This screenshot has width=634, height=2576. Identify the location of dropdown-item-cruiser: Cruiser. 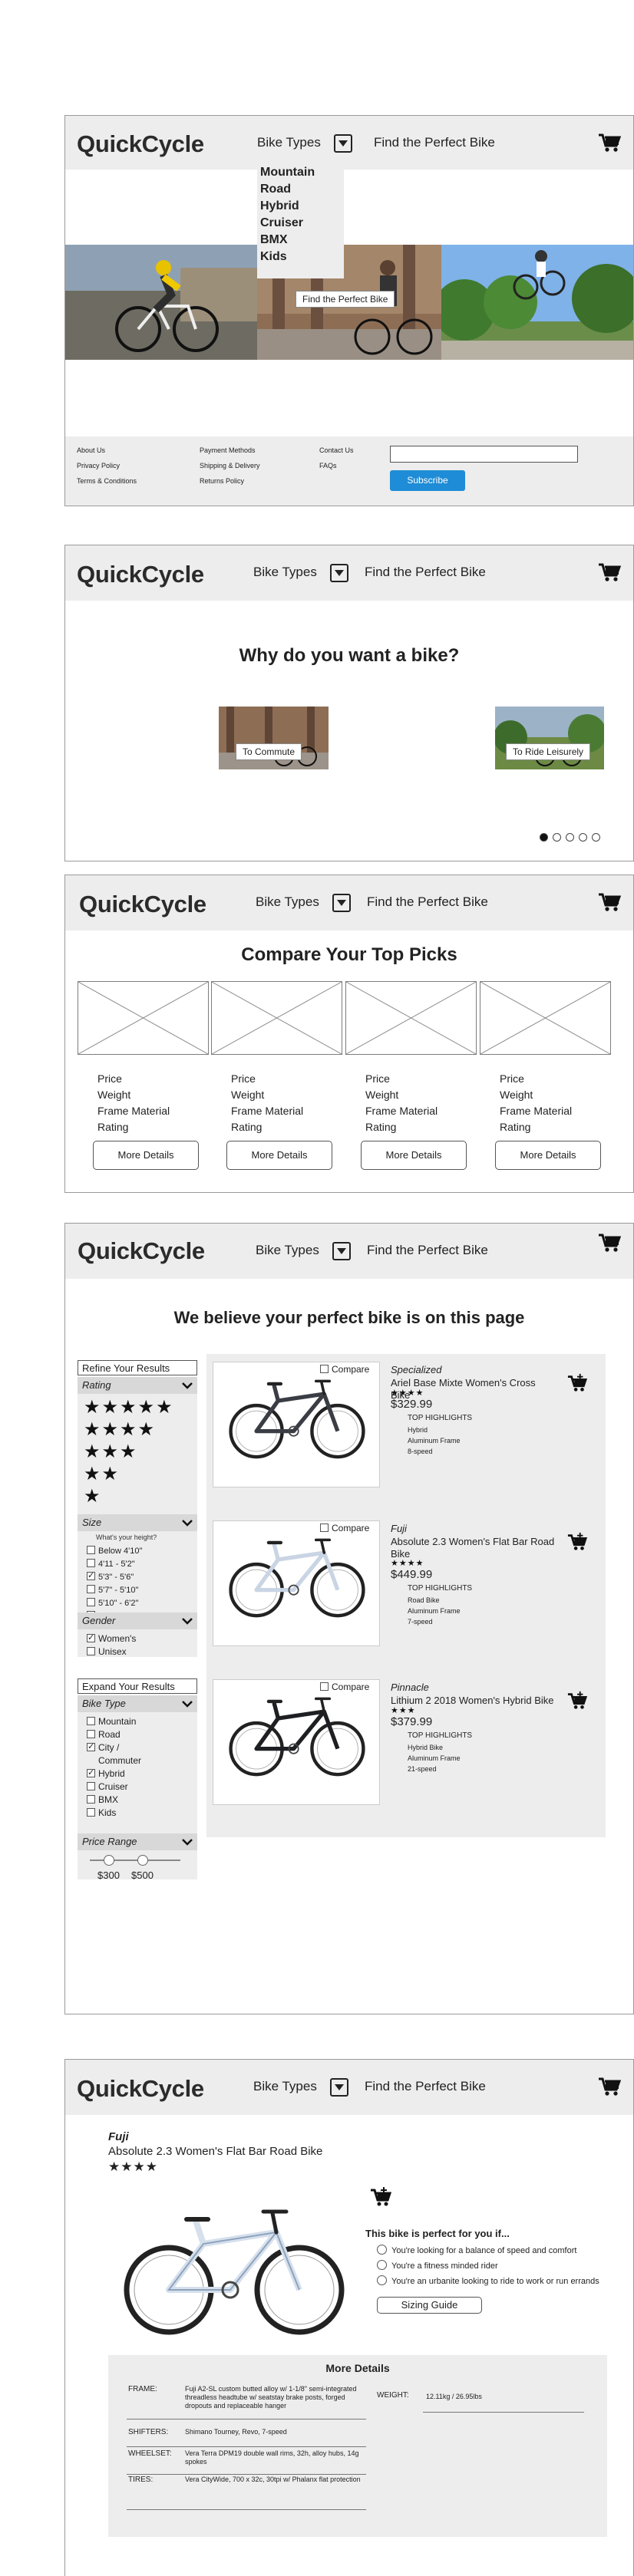
(300, 223).